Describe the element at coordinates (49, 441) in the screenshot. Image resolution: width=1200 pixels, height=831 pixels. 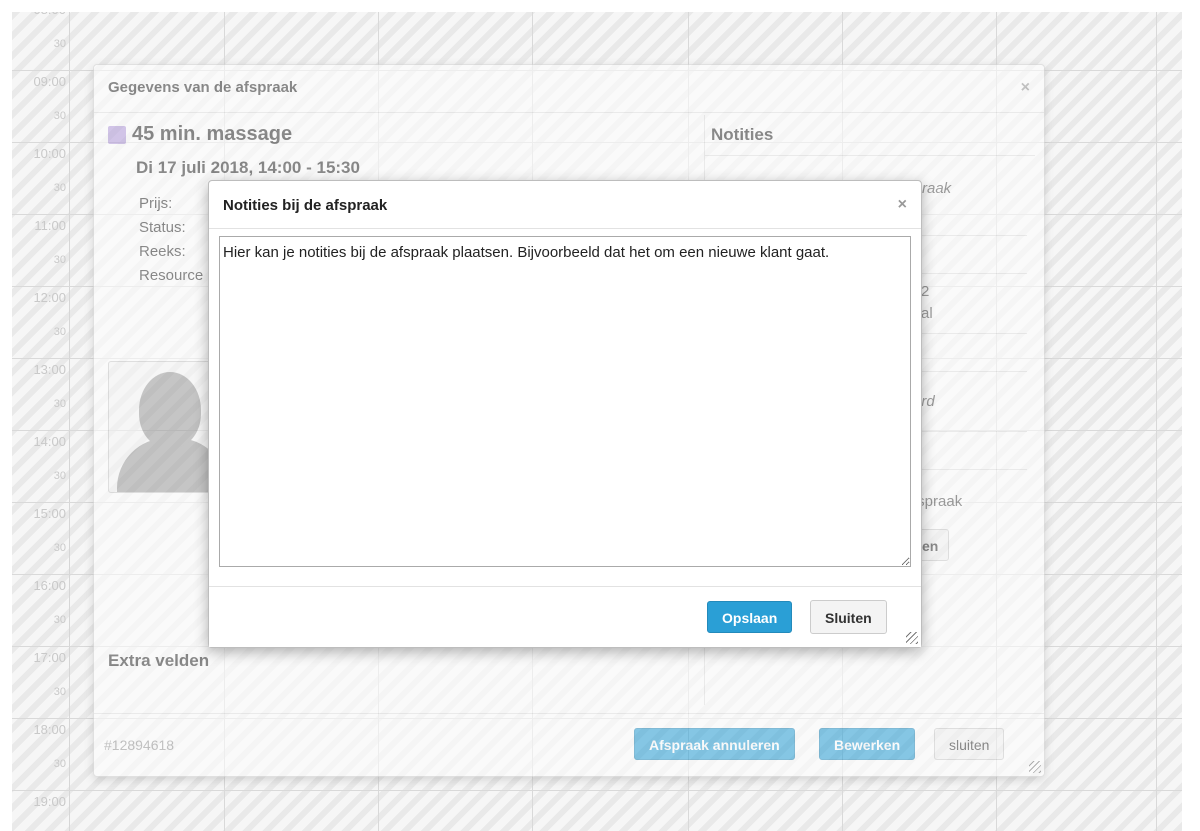
I see `hour-label: 14:00` at that location.